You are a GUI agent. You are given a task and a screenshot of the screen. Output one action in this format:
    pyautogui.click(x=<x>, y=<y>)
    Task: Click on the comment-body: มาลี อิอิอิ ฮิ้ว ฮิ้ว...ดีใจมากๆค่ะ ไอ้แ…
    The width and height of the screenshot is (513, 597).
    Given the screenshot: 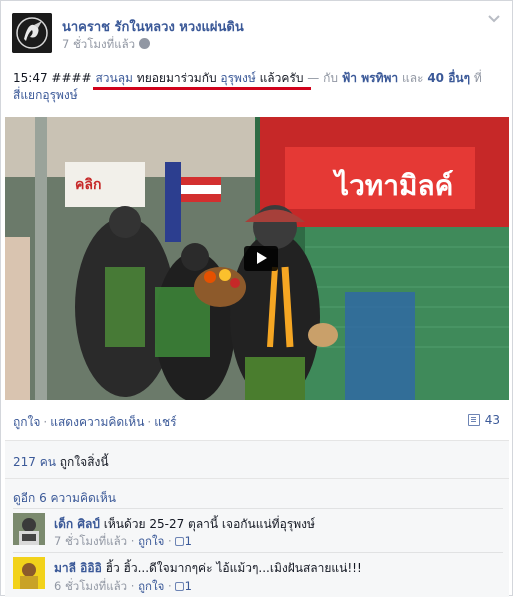 What is the action you would take?
    pyautogui.click(x=208, y=568)
    